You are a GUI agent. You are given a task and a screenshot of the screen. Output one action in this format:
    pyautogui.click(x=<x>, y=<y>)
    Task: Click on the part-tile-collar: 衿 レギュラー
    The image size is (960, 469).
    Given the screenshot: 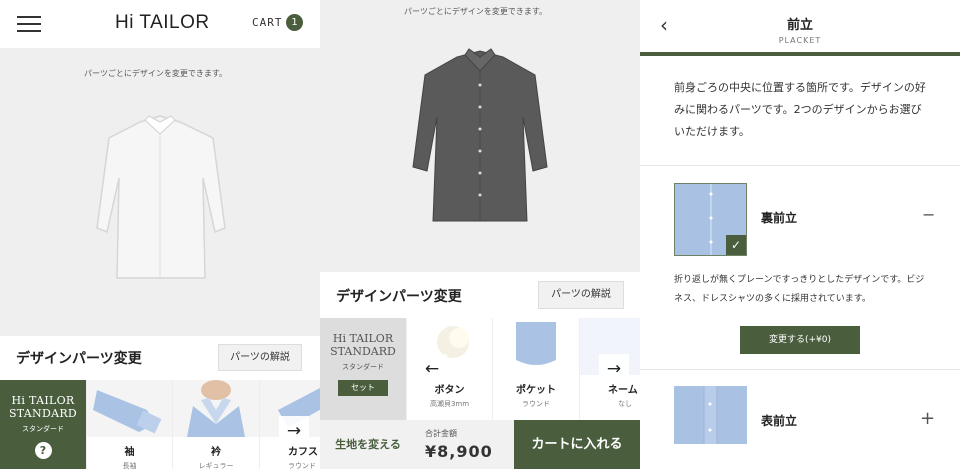 What is the action you would take?
    pyautogui.click(x=215, y=424)
    